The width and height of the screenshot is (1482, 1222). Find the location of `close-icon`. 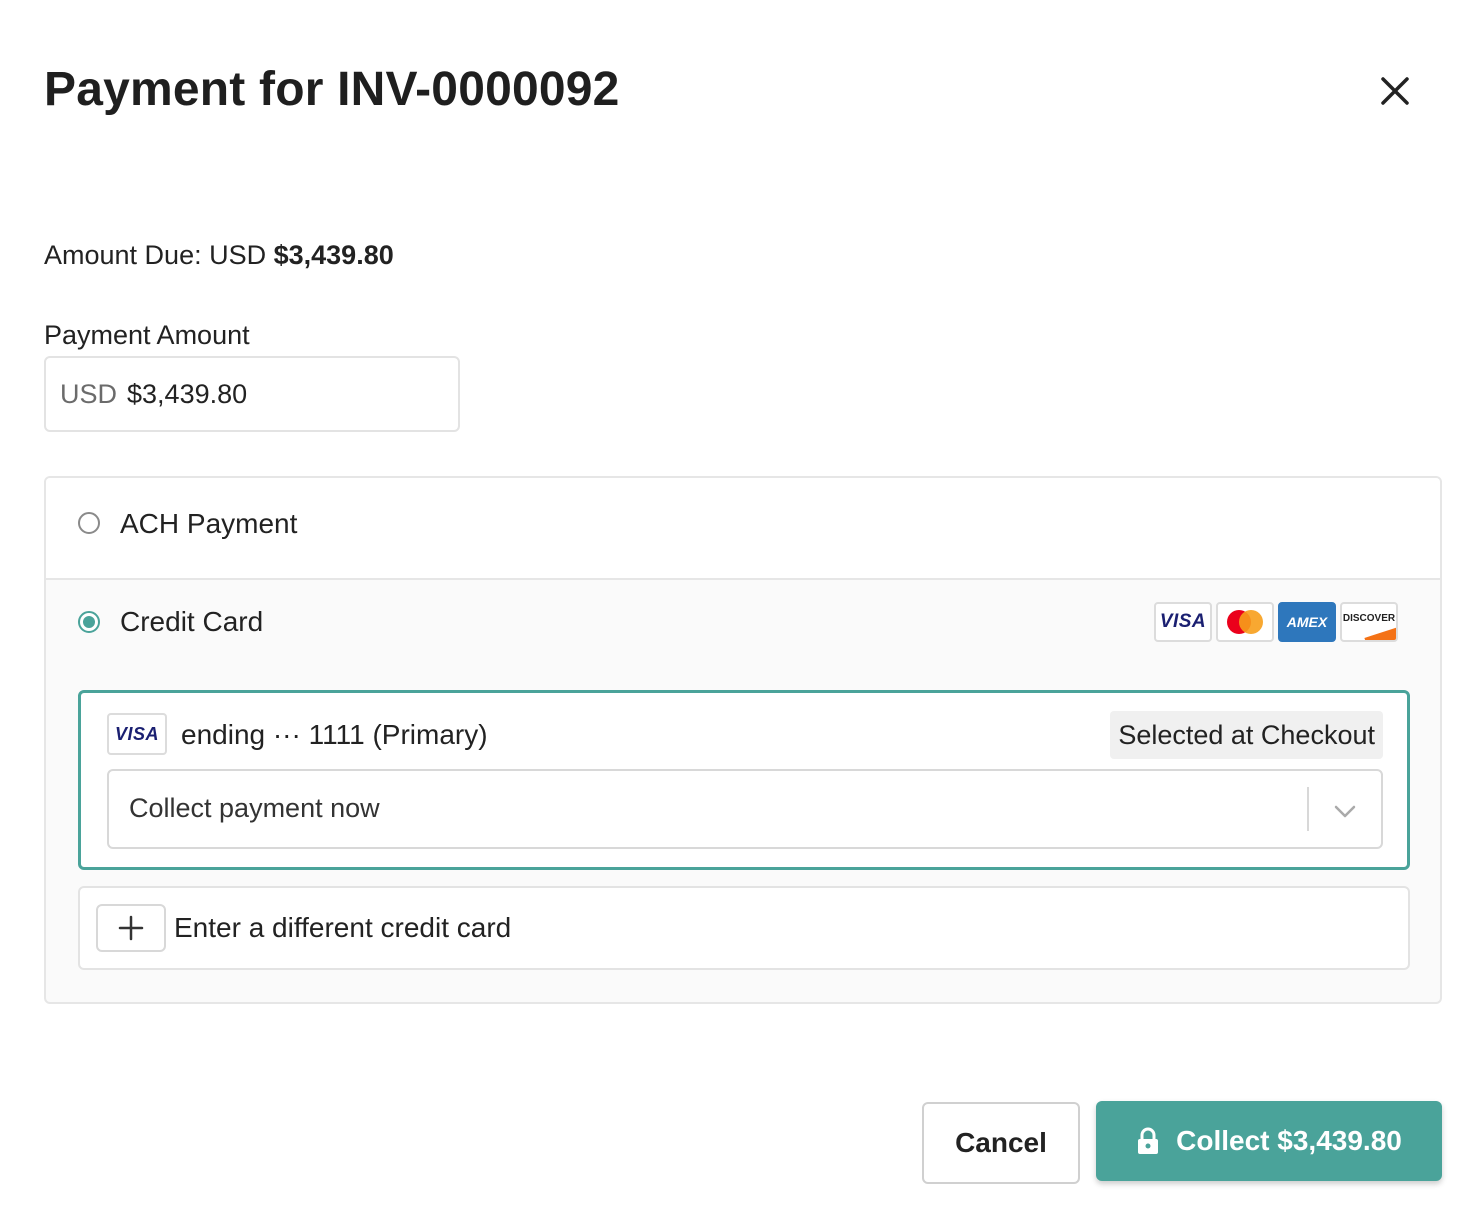

close-icon is located at coordinates (1395, 91).